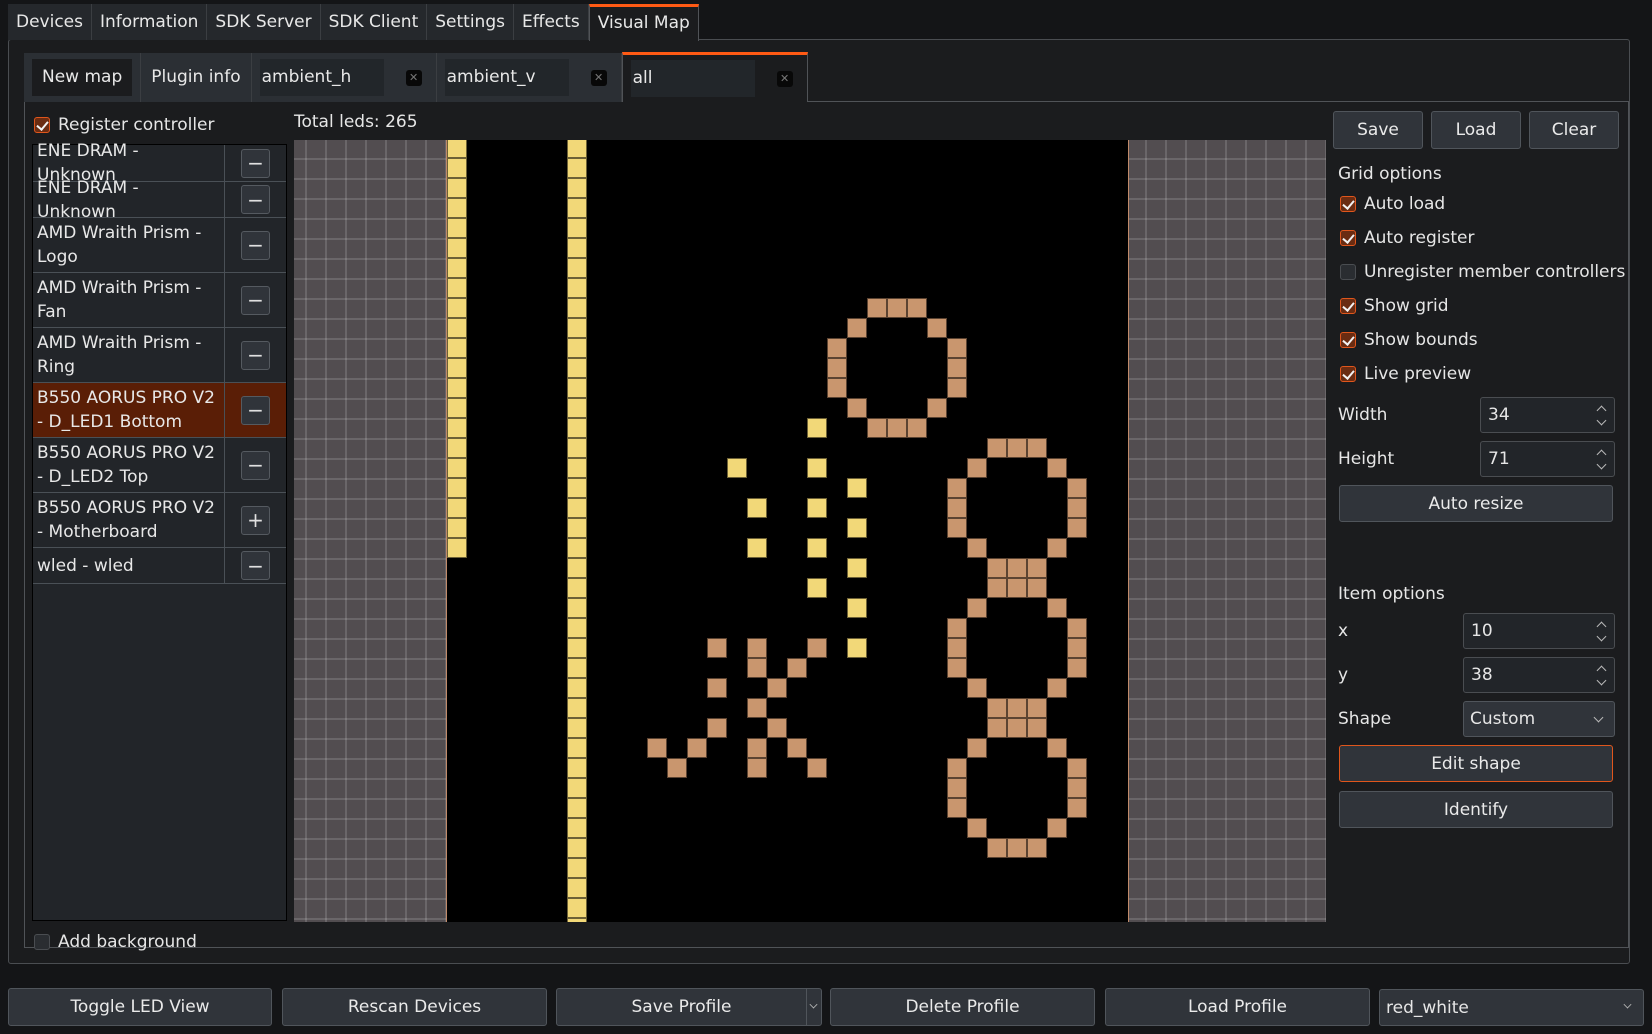 This screenshot has width=1652, height=1034. What do you see at coordinates (196, 77) in the screenshot?
I see `tab-plugin-info: Plugin info` at bounding box center [196, 77].